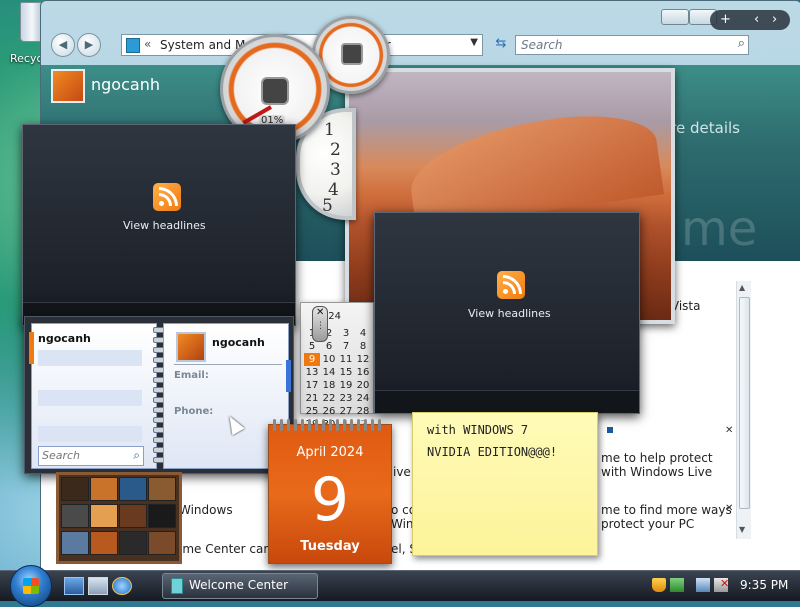 The height and width of the screenshot is (607, 800). I want to click on note-line: with WINDOWS 7, so click(478, 430).